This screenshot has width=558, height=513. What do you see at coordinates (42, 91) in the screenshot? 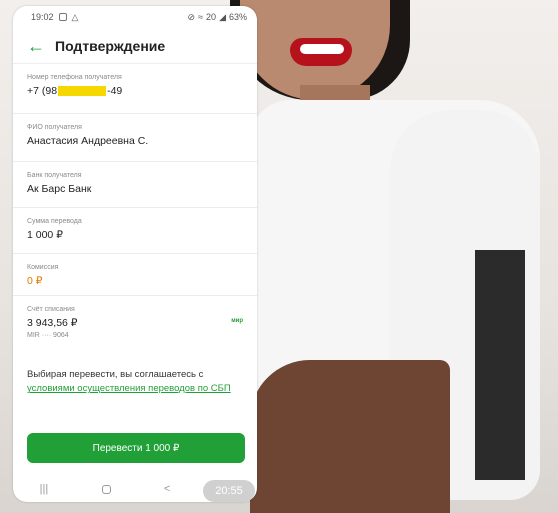
I see `phone-prefix: +7 (98` at bounding box center [42, 91].